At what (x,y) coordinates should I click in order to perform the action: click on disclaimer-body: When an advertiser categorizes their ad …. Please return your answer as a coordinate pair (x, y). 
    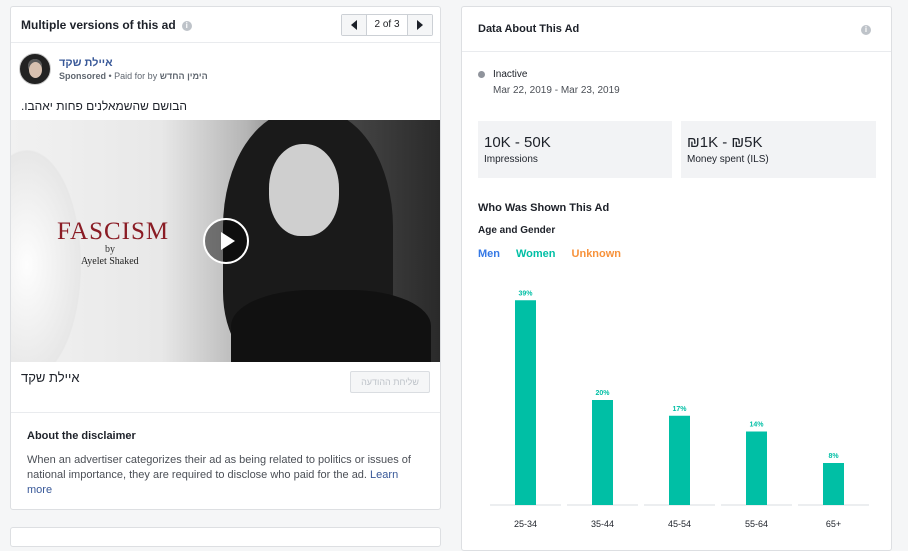
    Looking at the image, I should click on (219, 467).